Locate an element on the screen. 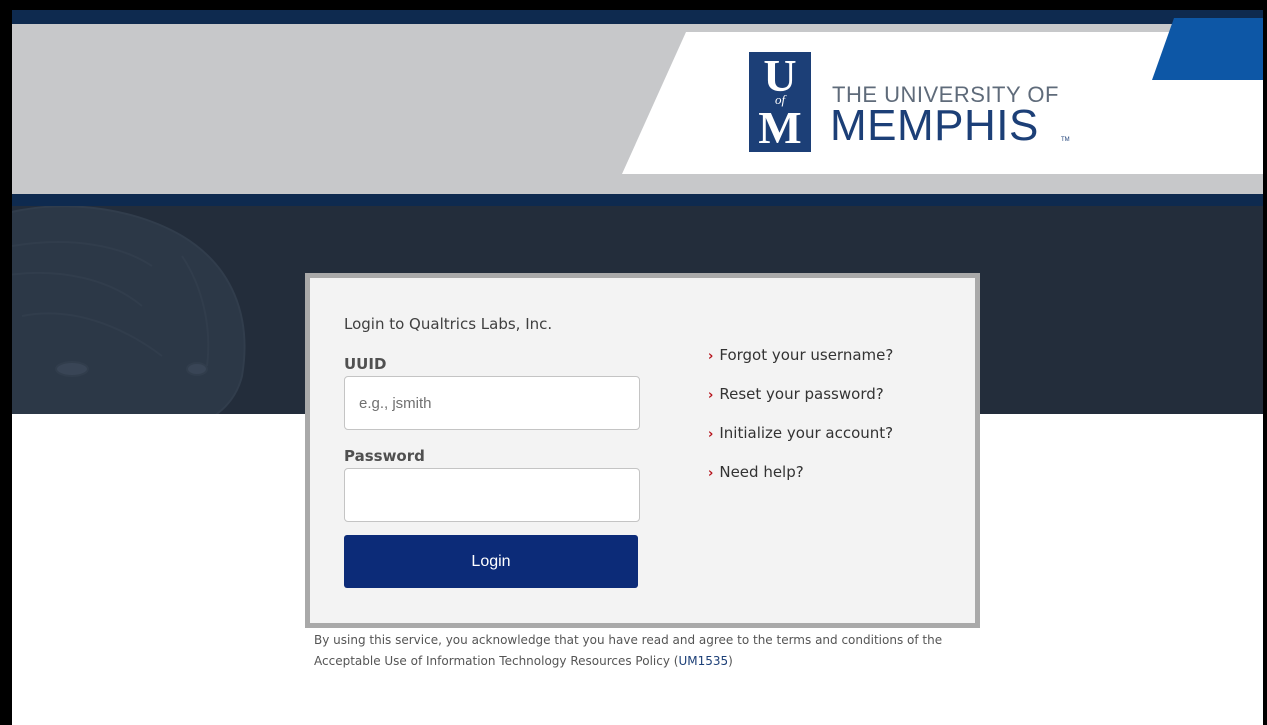  link-label: Need help? is located at coordinates (761, 472).